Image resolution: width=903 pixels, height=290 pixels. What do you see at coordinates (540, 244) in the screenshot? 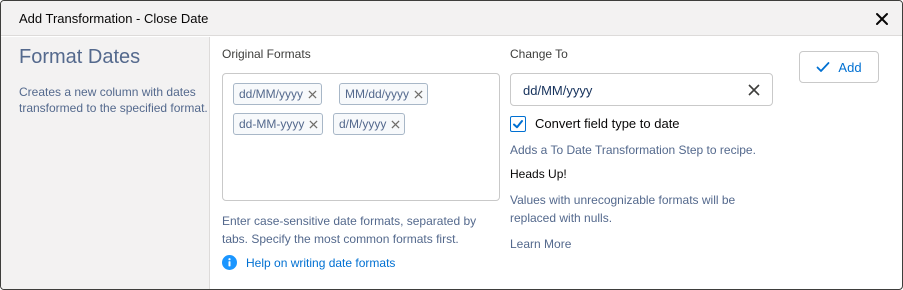
I see `learn-more-link: Learn More` at bounding box center [540, 244].